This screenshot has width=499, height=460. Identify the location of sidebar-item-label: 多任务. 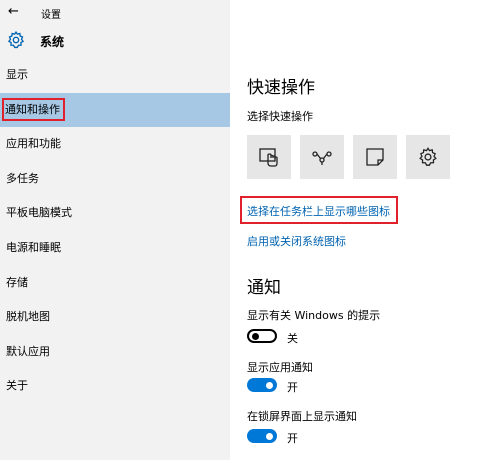
(22, 178).